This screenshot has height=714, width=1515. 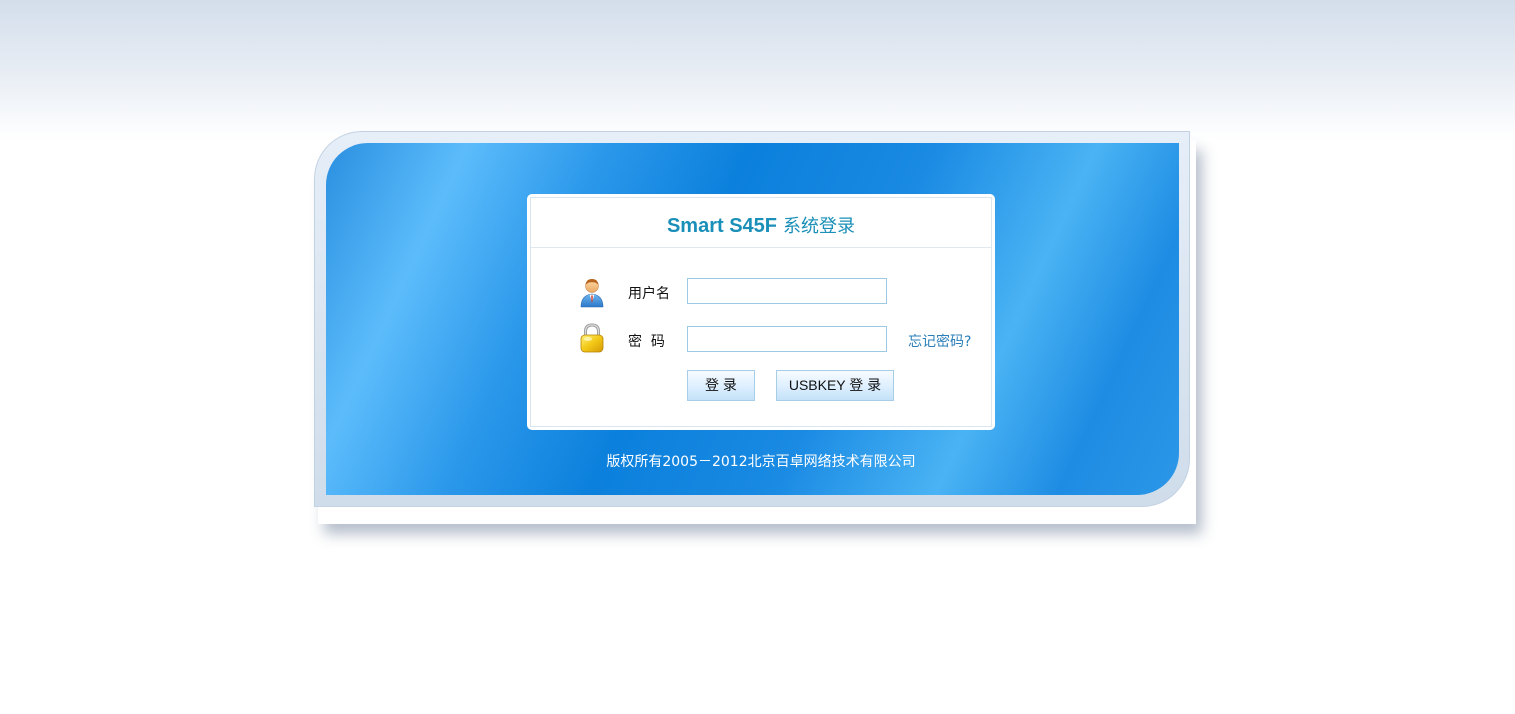 I want to click on password-label: 密 码, so click(x=646, y=342).